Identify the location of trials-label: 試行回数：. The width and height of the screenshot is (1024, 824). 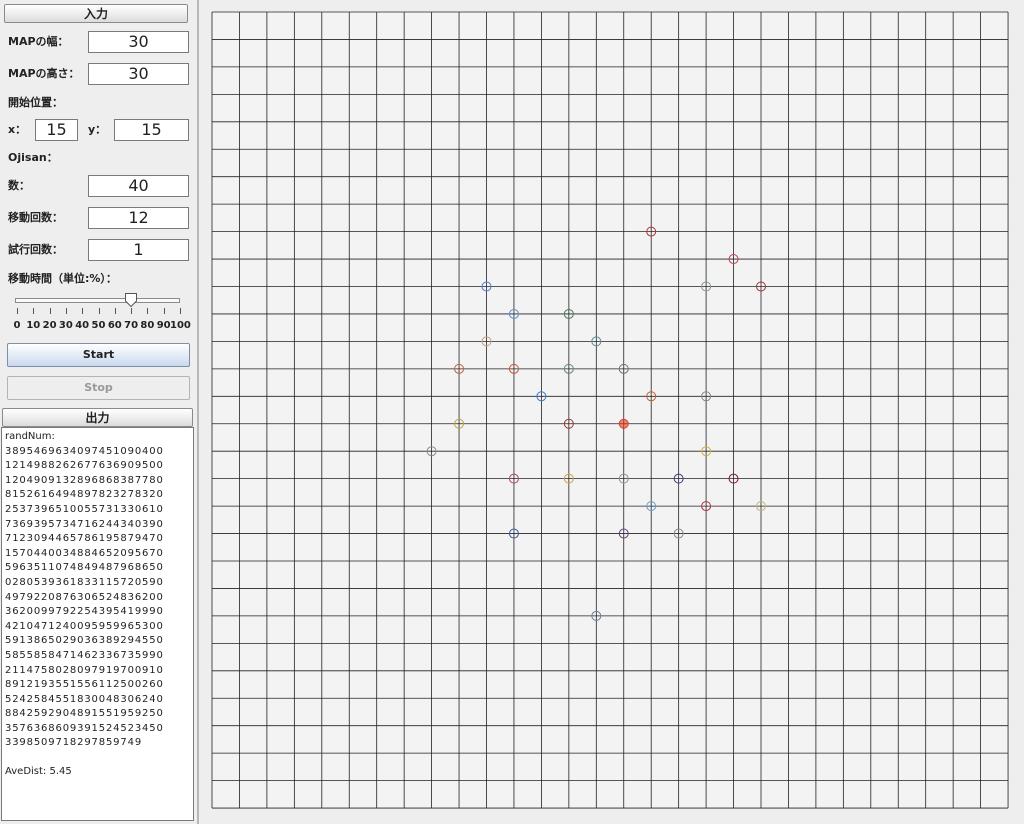
(35, 249).